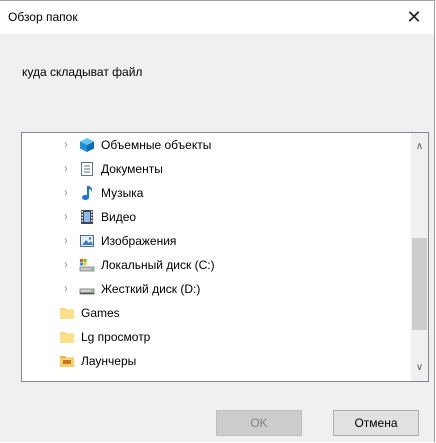  What do you see at coordinates (158, 265) in the screenshot?
I see `tree-item-label: Локальный диск (C:)` at bounding box center [158, 265].